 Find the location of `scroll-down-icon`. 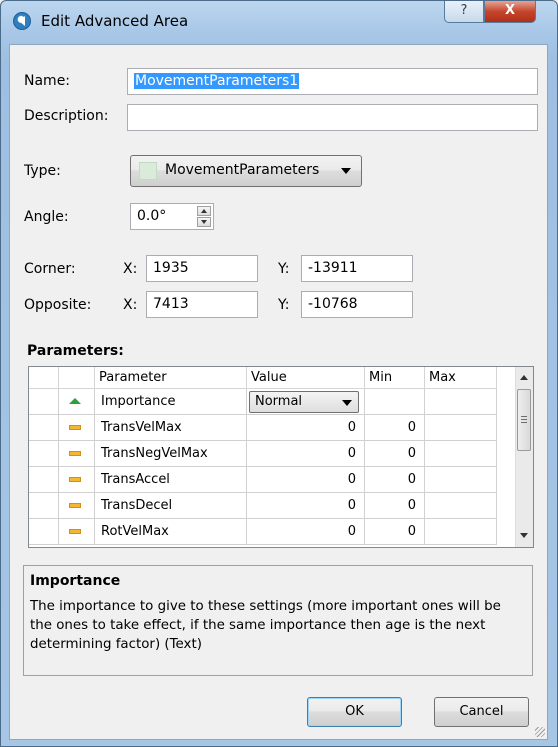

scroll-down-icon is located at coordinates (524, 535).